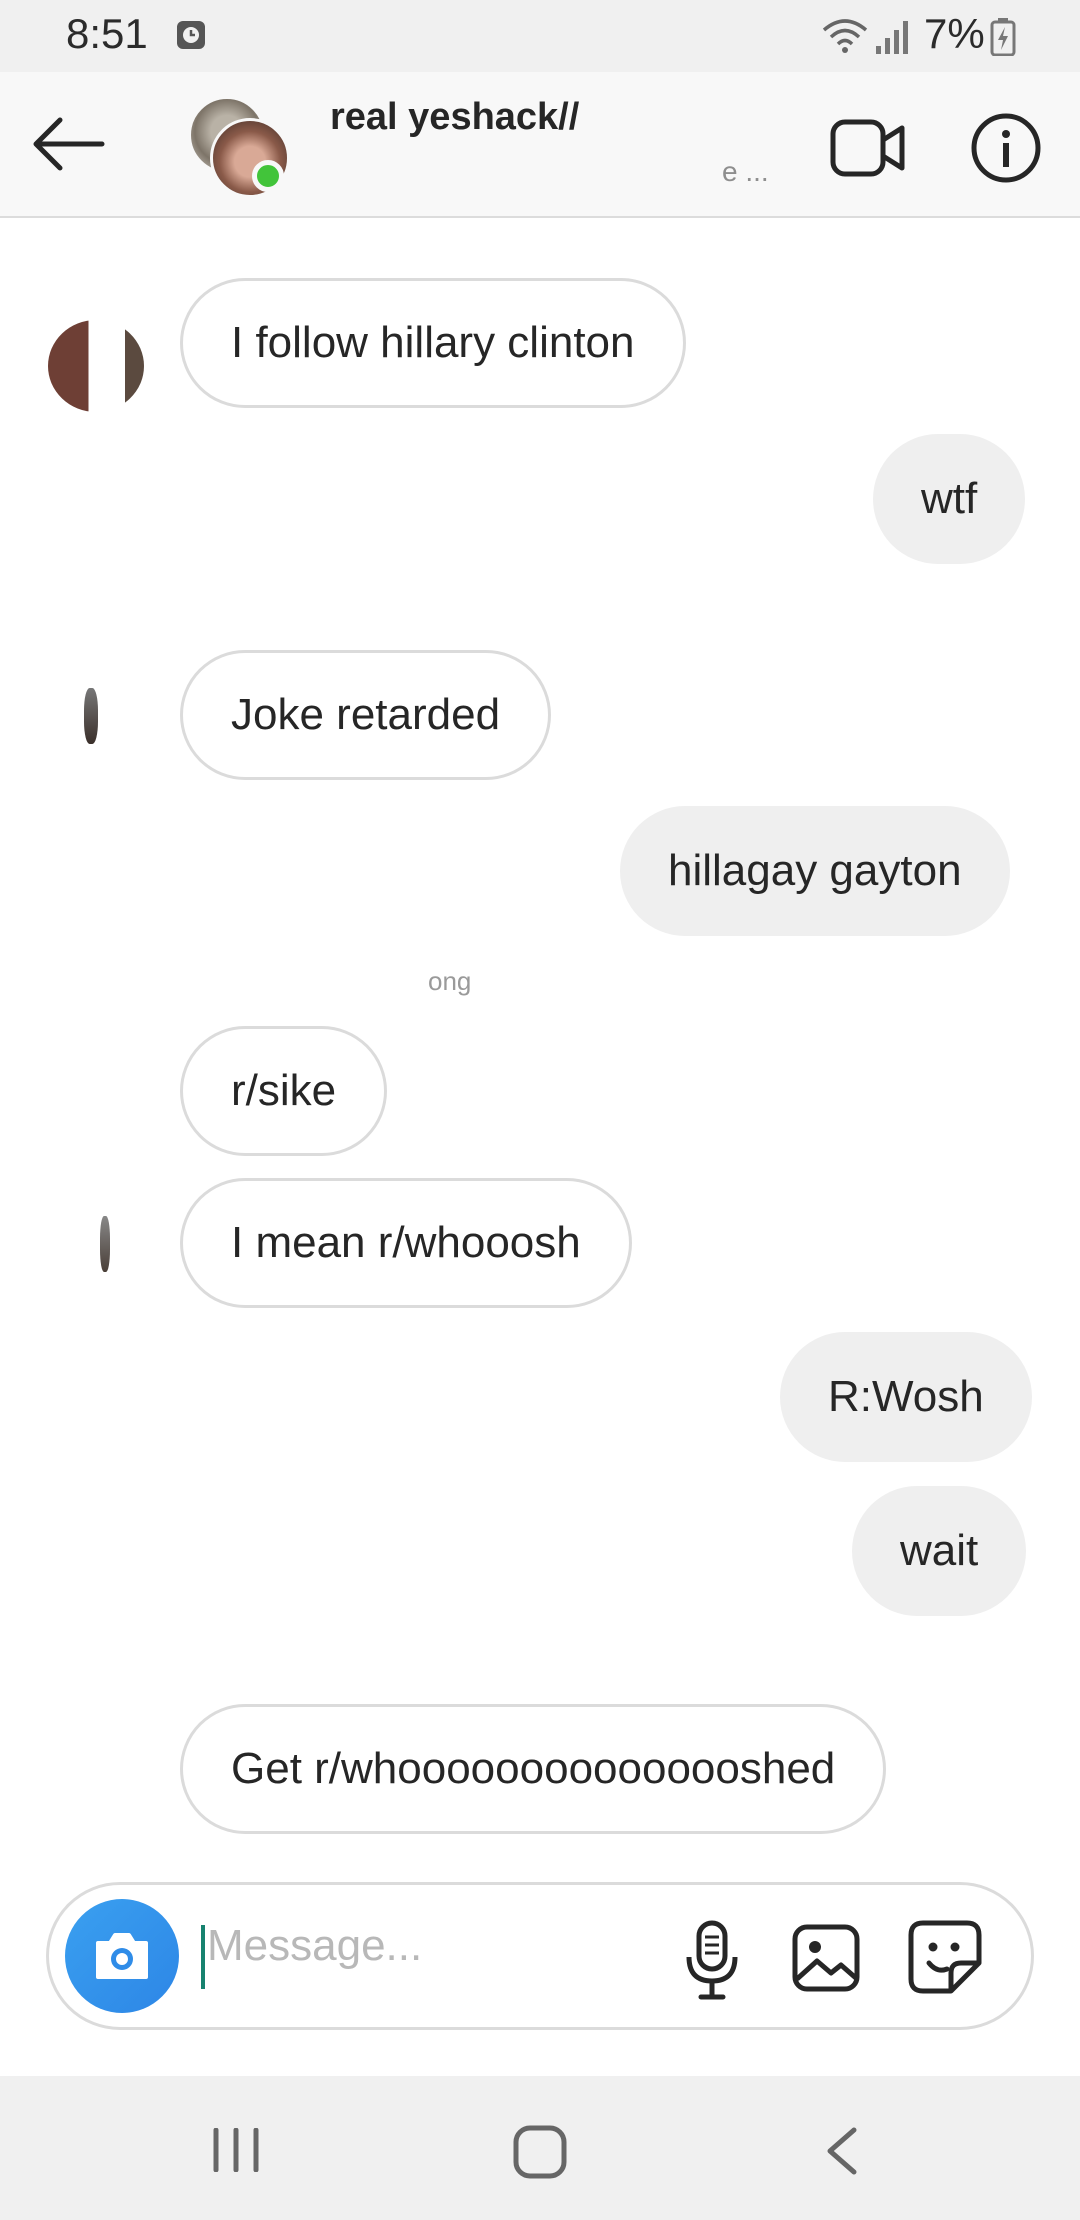  I want to click on signal-icon, so click(892, 37).